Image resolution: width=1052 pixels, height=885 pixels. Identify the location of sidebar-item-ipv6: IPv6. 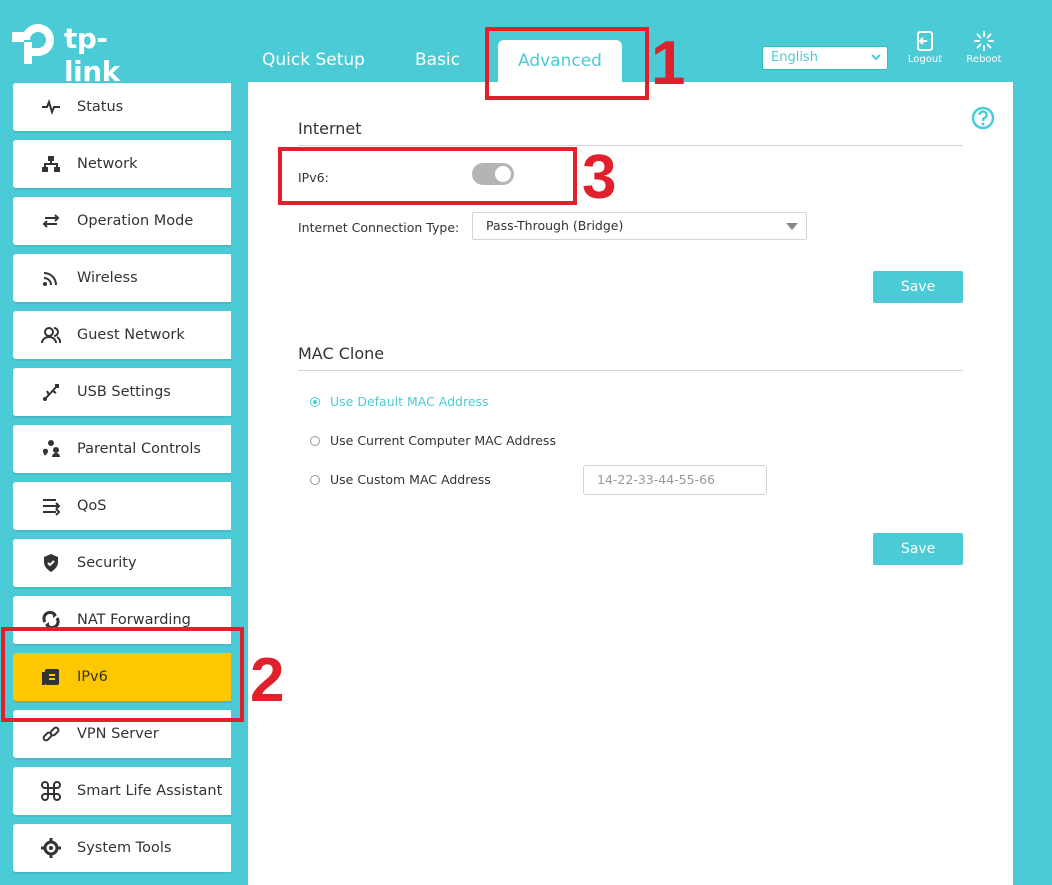
(122, 677).